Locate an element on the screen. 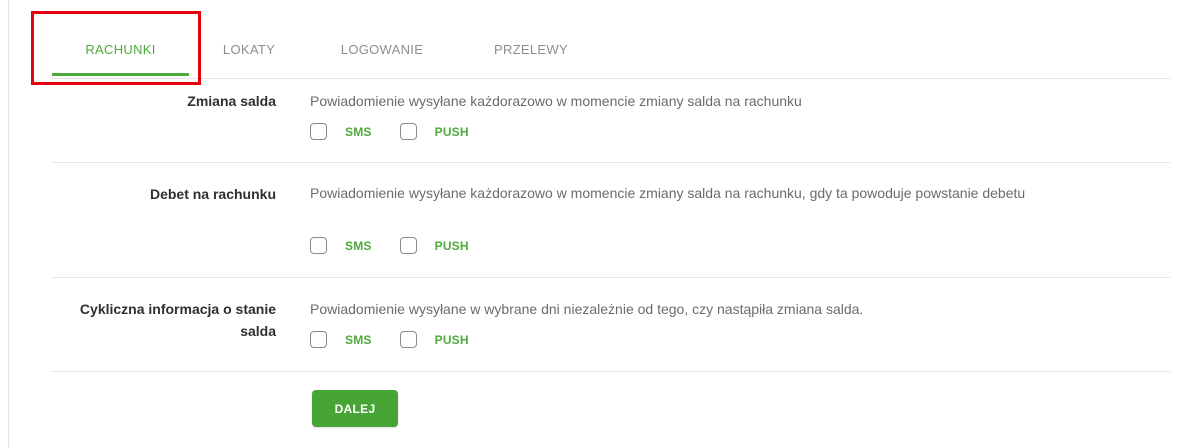  next-button: DALEJ is located at coordinates (355, 408).